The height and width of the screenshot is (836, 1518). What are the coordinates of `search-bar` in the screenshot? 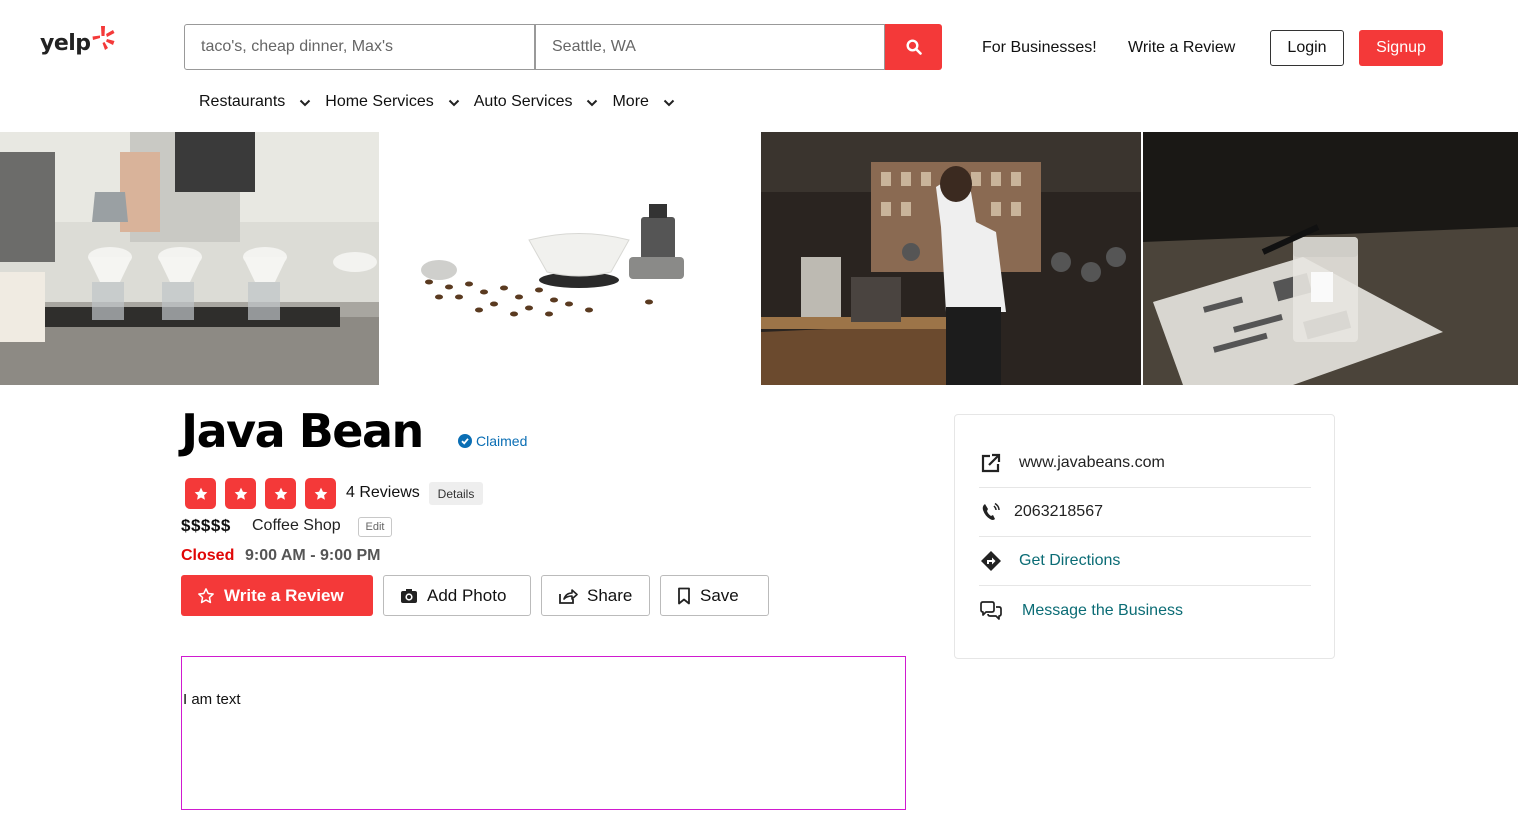 It's located at (563, 47).